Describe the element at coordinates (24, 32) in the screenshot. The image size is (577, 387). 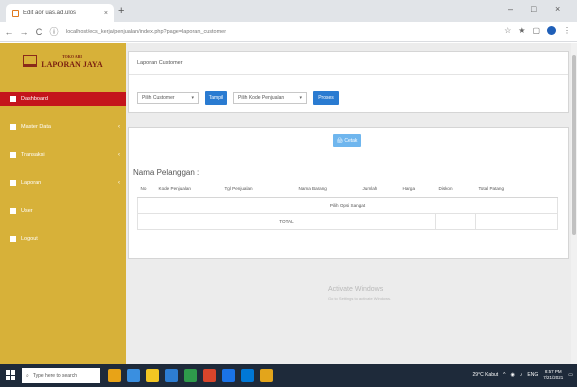
I see `forward-icon: →` at that location.